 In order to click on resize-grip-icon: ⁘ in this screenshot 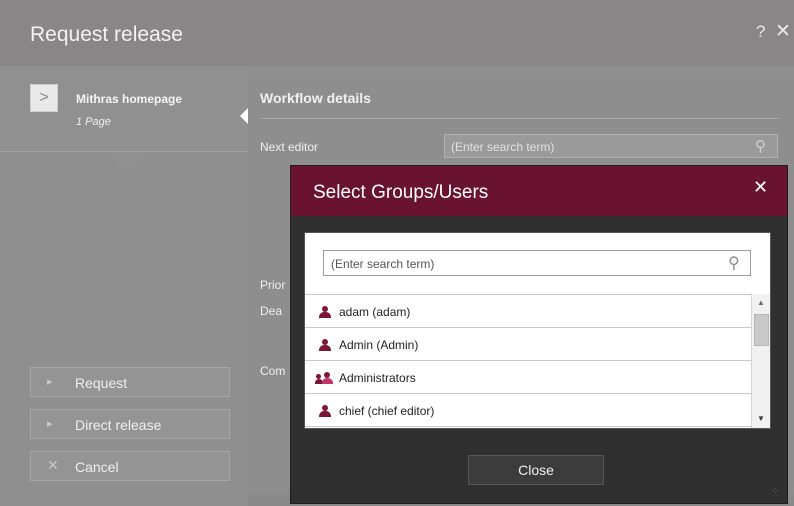, I will do `click(775, 491)`.